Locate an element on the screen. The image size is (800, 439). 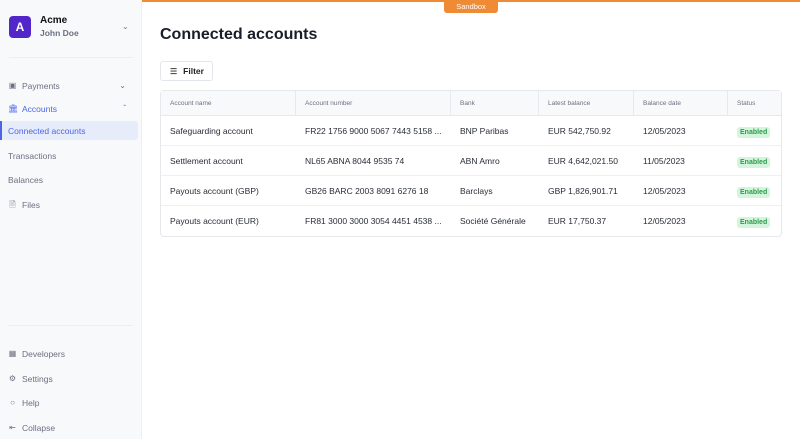
table-cell: Safeguarding account is located at coordinates (228, 131).